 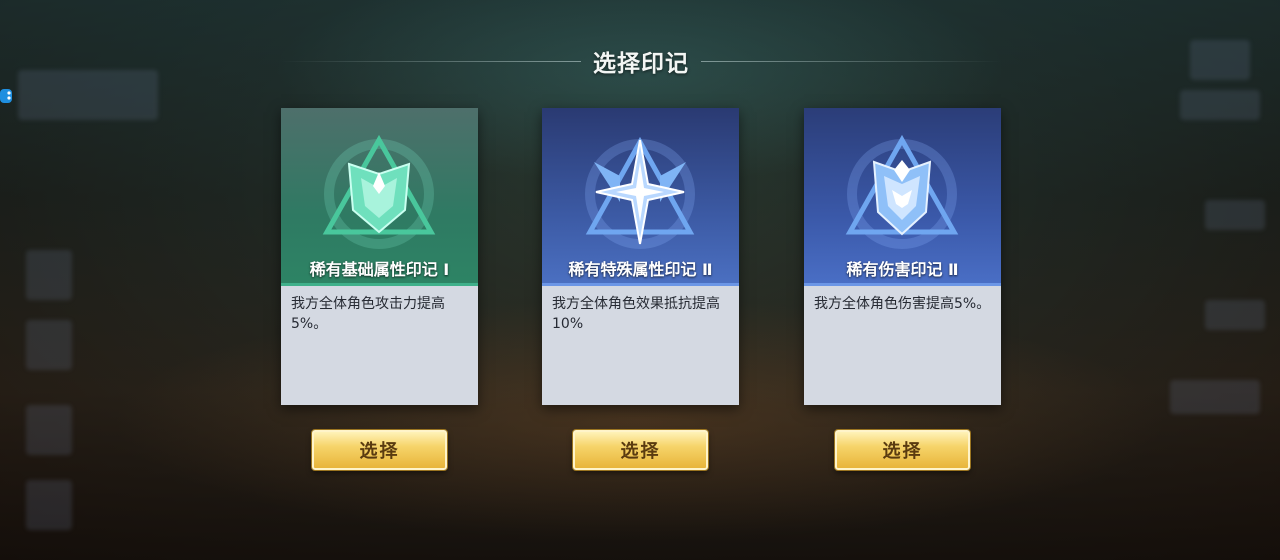 I want to click on select-button-1: 选择, so click(x=379, y=450).